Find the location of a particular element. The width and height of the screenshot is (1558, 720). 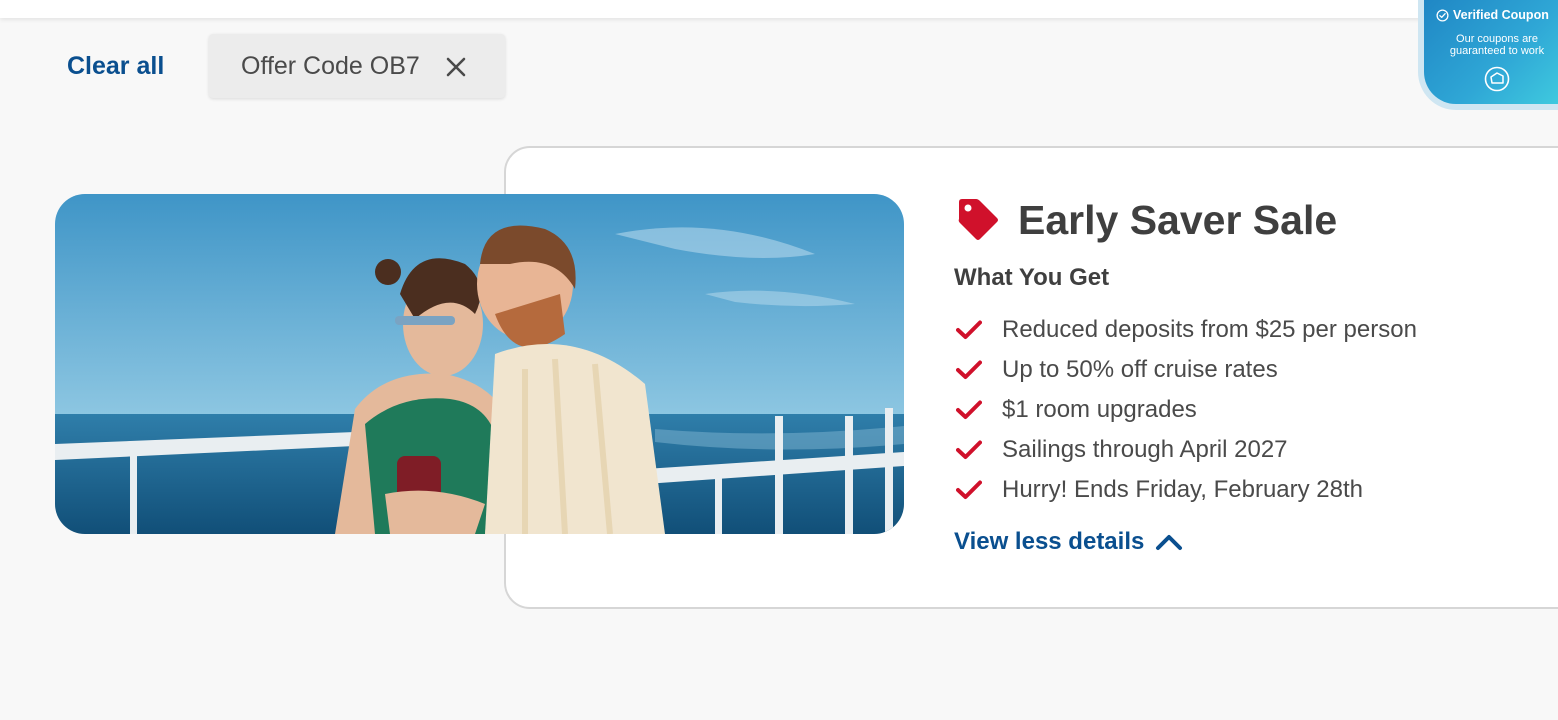

benefit-text: Sailings through April 2027 is located at coordinates (1145, 449).